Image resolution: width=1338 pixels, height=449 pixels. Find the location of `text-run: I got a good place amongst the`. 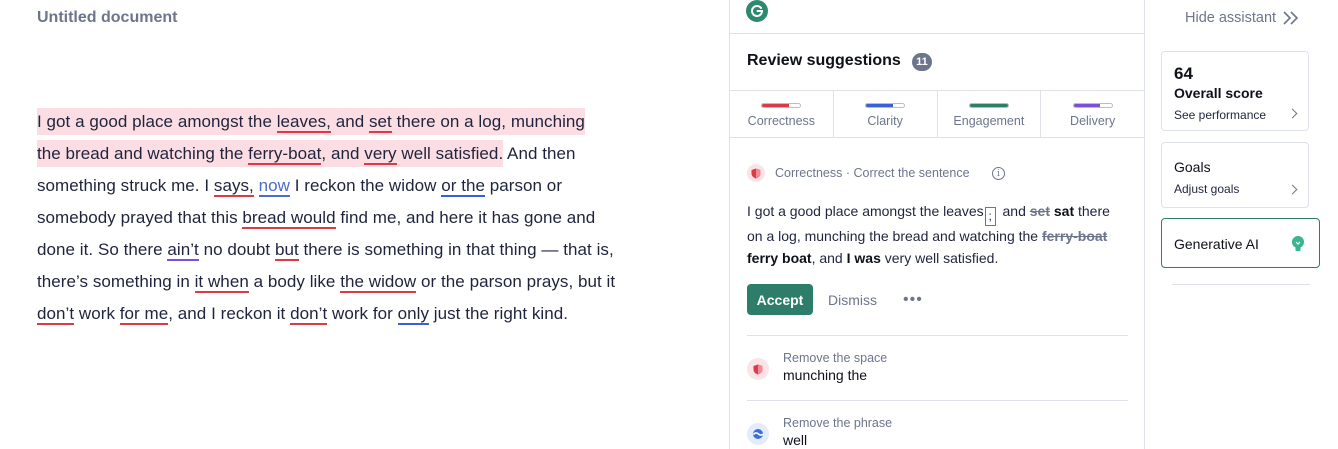

text-run: I got a good place amongst the is located at coordinates (157, 121).